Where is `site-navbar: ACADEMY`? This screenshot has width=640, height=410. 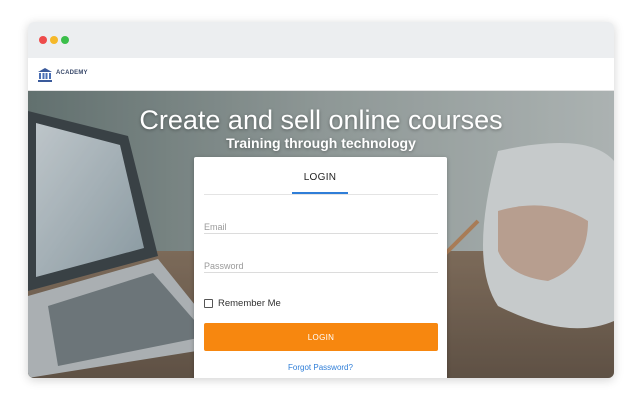
site-navbar: ACADEMY is located at coordinates (321, 74).